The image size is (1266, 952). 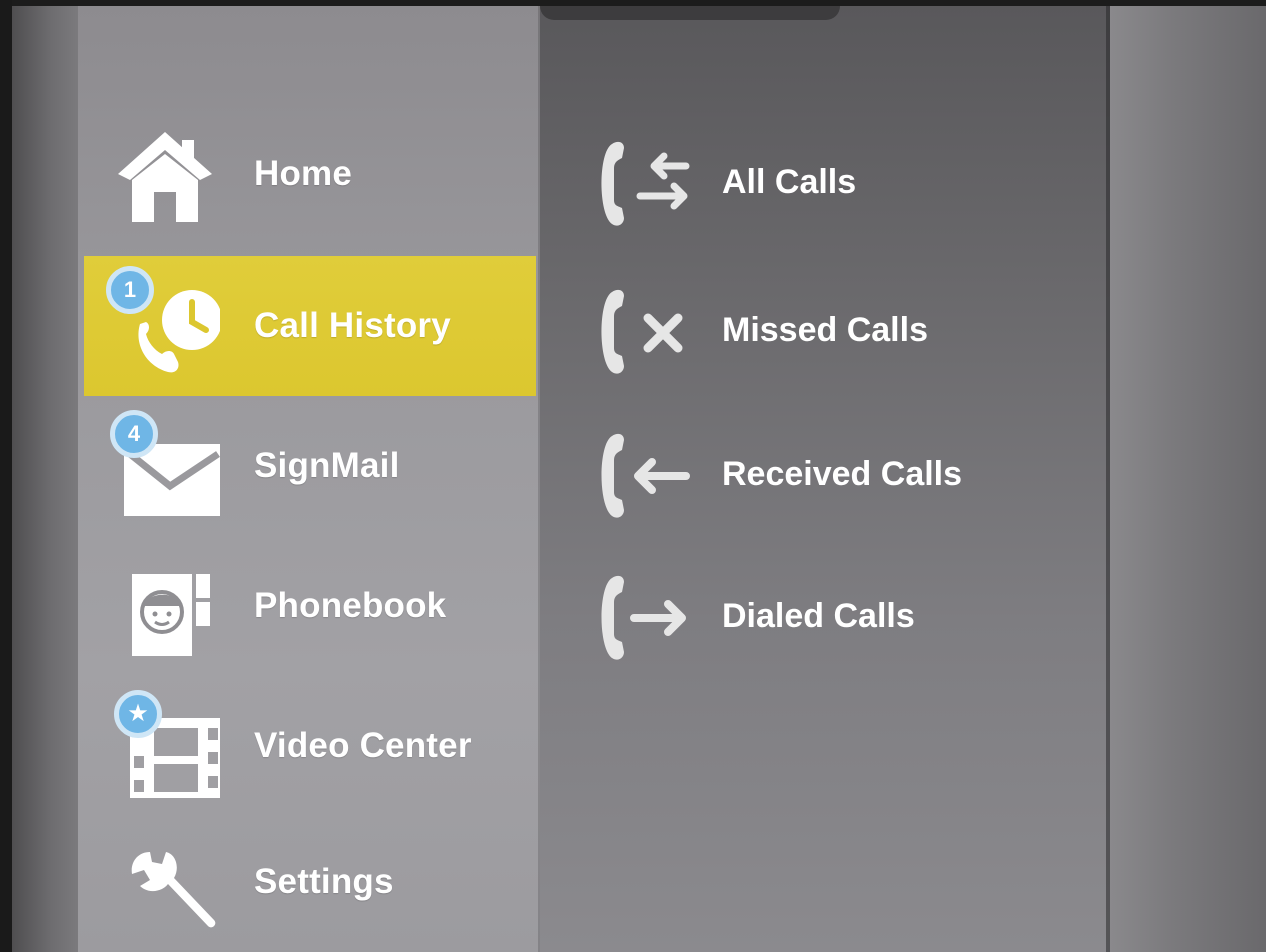 What do you see at coordinates (165, 174) in the screenshot?
I see `home-icon` at bounding box center [165, 174].